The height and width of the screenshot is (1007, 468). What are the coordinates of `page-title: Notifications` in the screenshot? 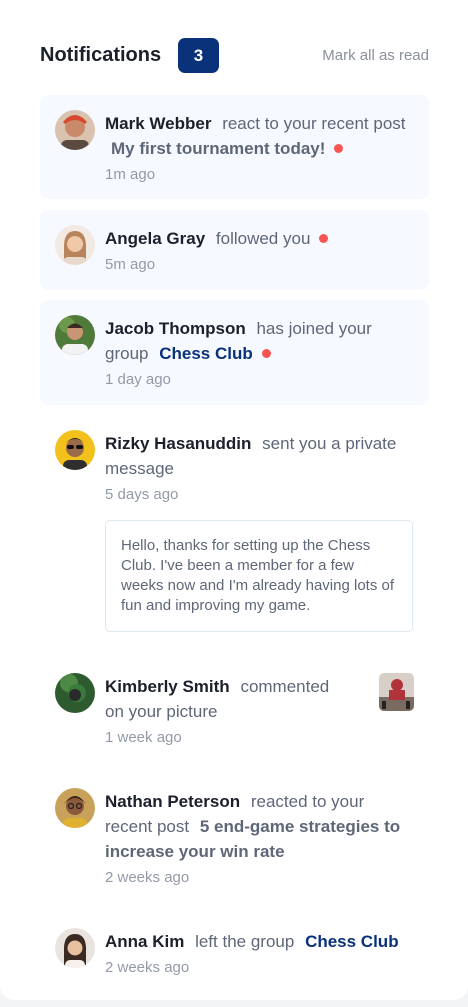 It's located at (101, 55).